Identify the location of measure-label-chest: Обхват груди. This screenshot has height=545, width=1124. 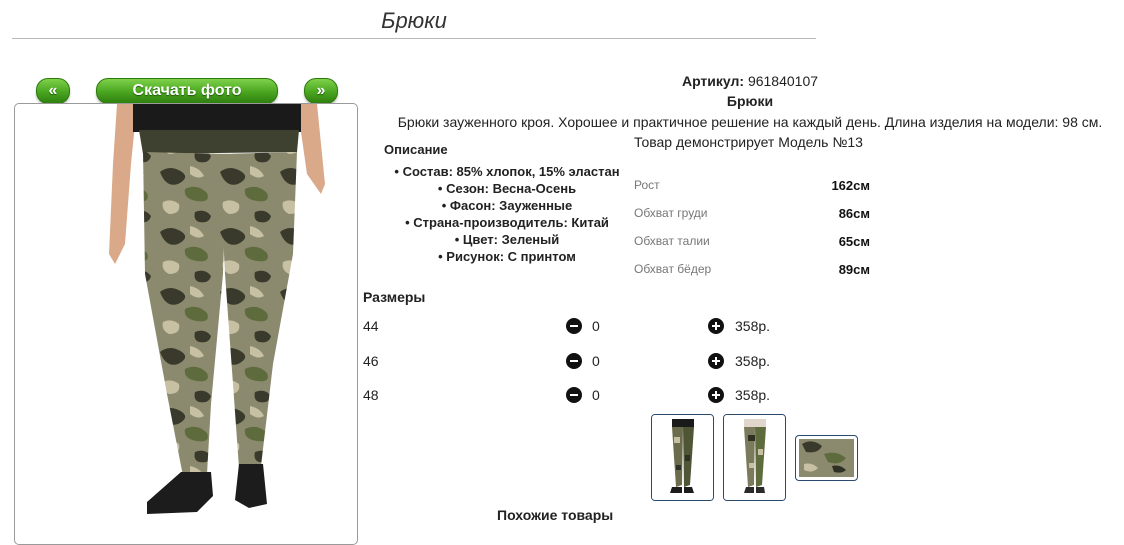
(671, 213).